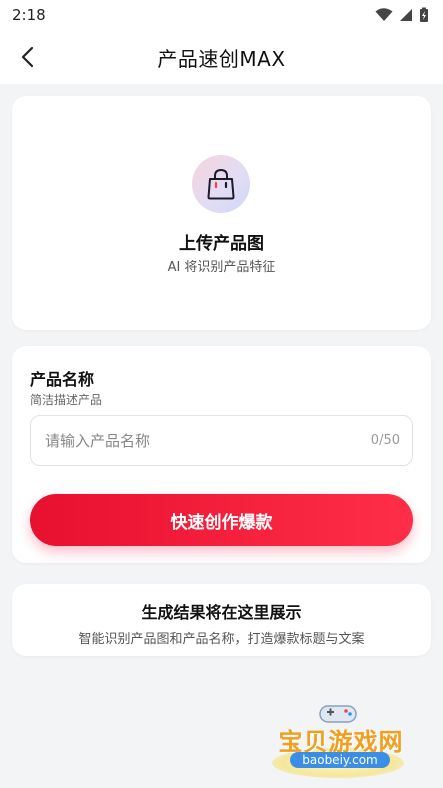  I want to click on char-counter: 0/50, so click(385, 440).